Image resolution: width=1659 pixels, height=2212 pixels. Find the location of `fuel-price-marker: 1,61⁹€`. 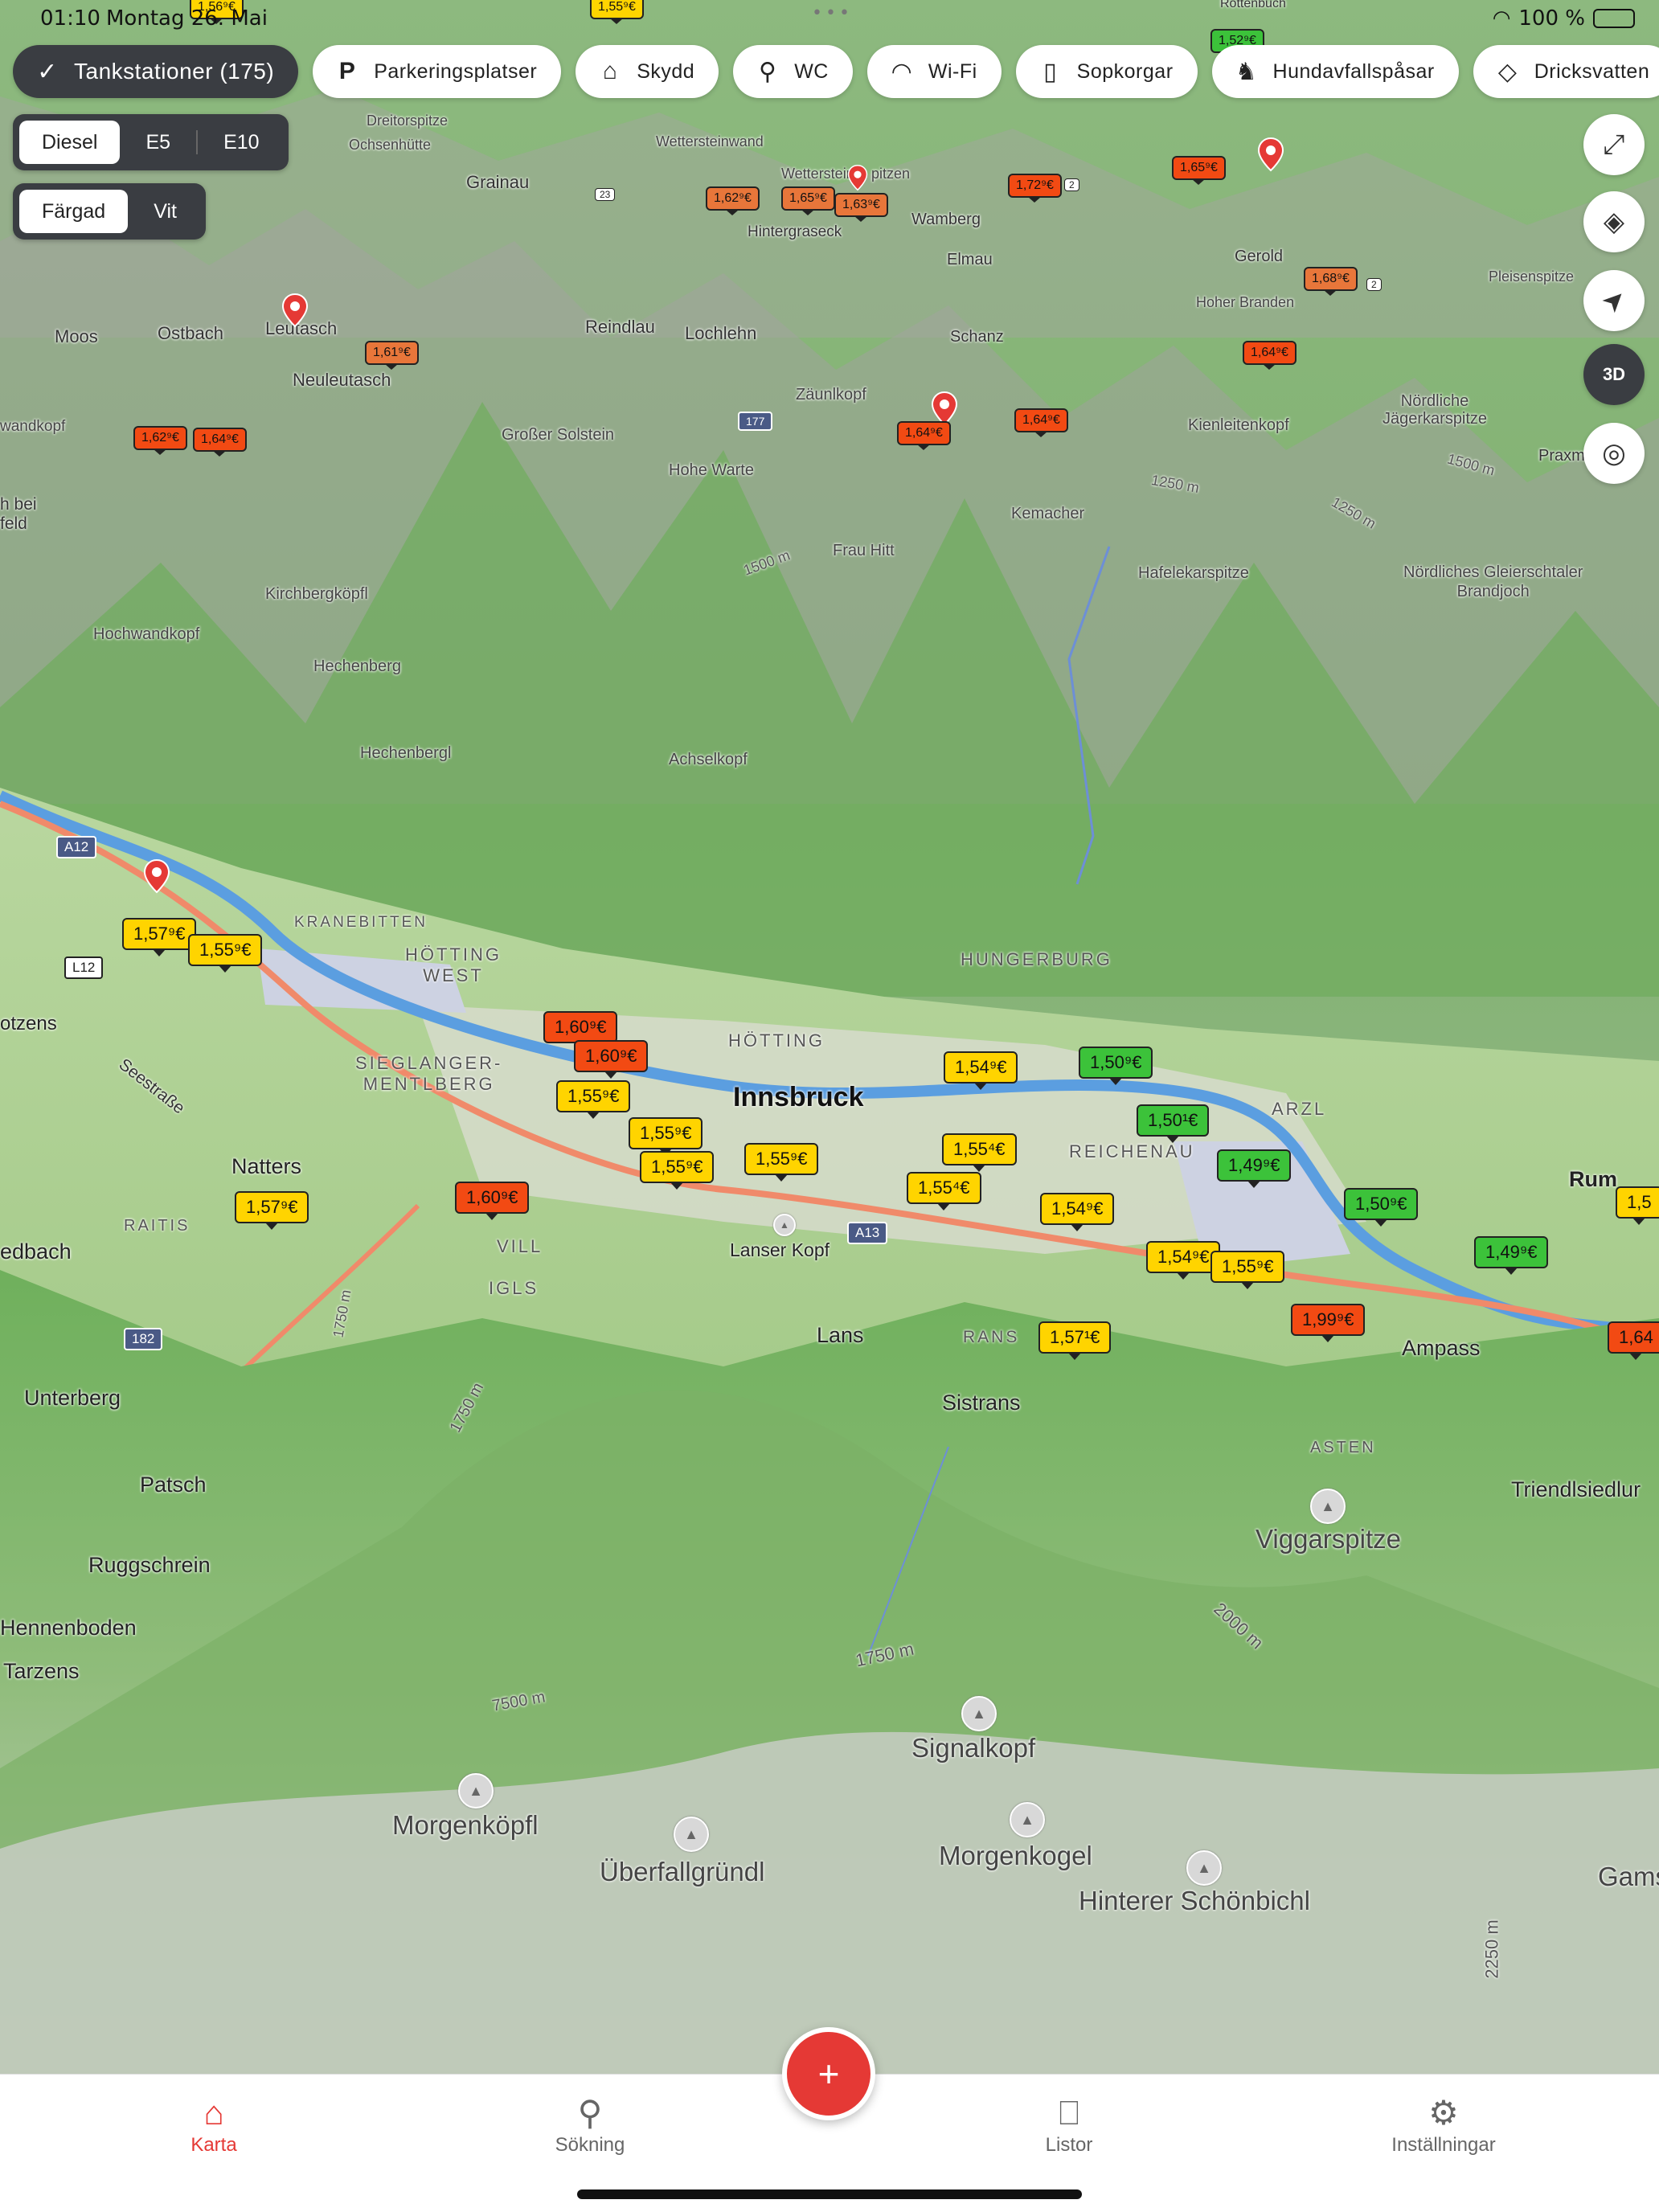

fuel-price-marker: 1,61⁹€ is located at coordinates (392, 355).